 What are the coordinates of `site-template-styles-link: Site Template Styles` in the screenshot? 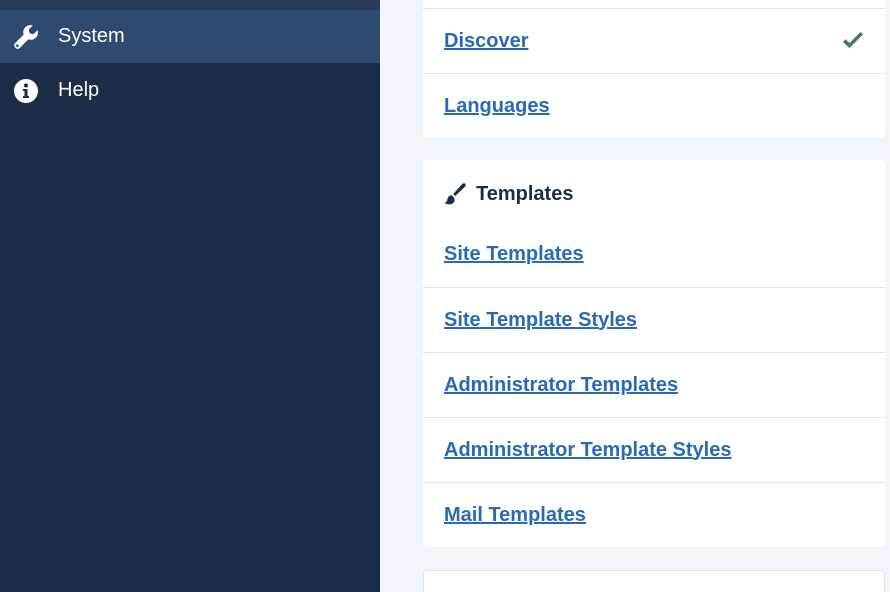 It's located at (540, 320).